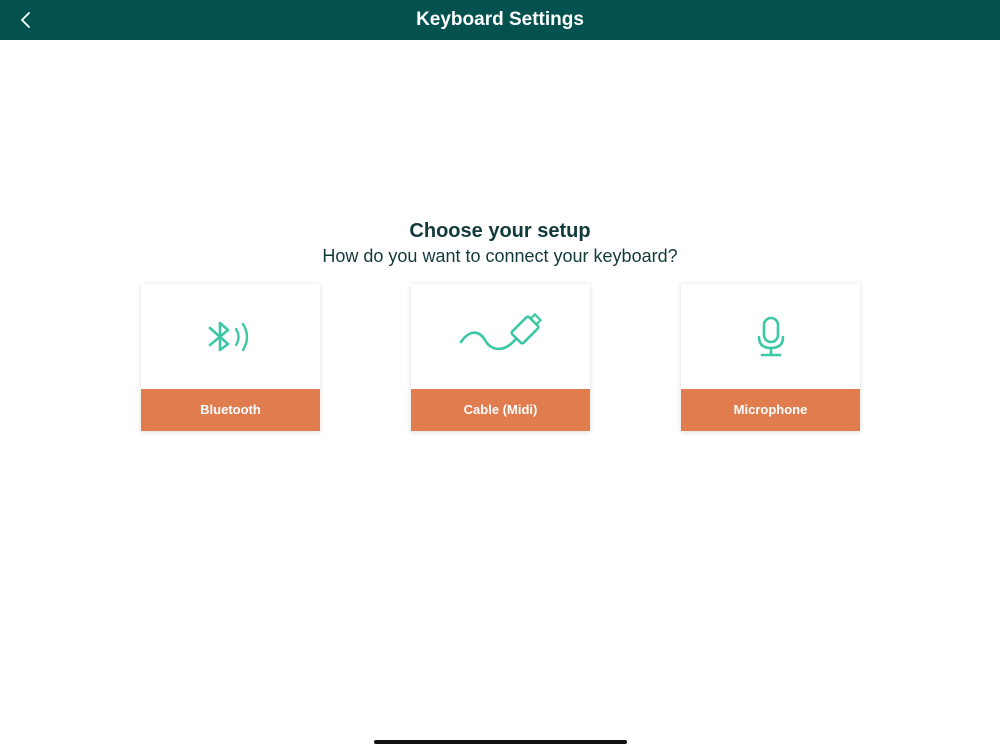 The height and width of the screenshot is (750, 1000). I want to click on home-indicator, so click(500, 742).